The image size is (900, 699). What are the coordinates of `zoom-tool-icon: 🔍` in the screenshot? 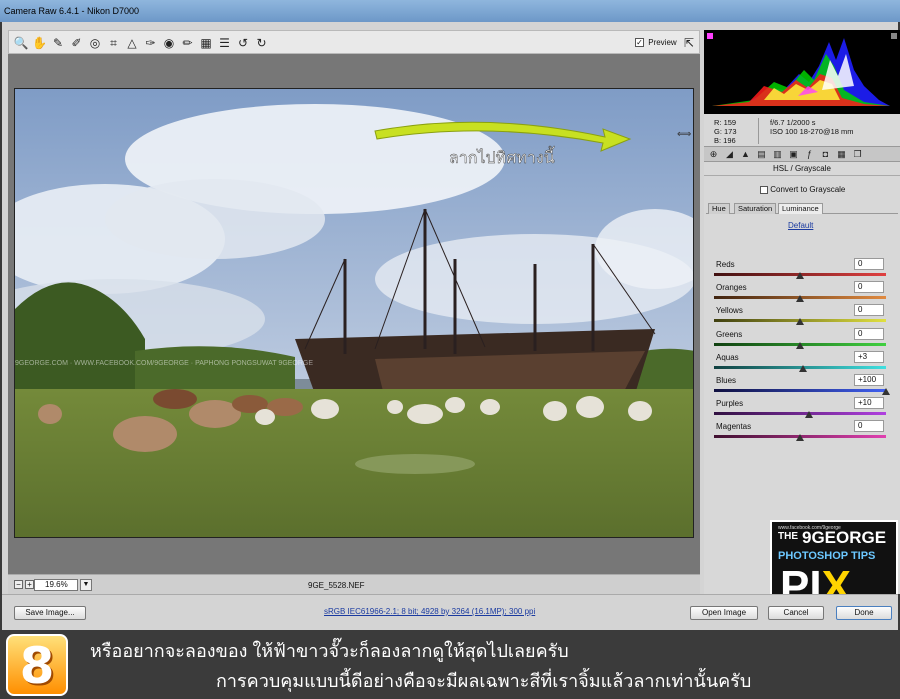 It's located at (21, 43).